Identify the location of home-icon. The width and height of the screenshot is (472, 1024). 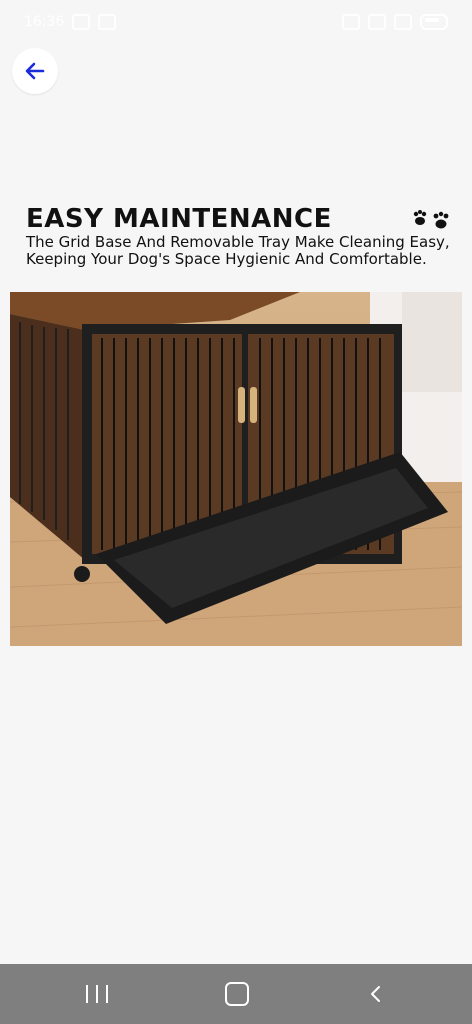
(237, 994).